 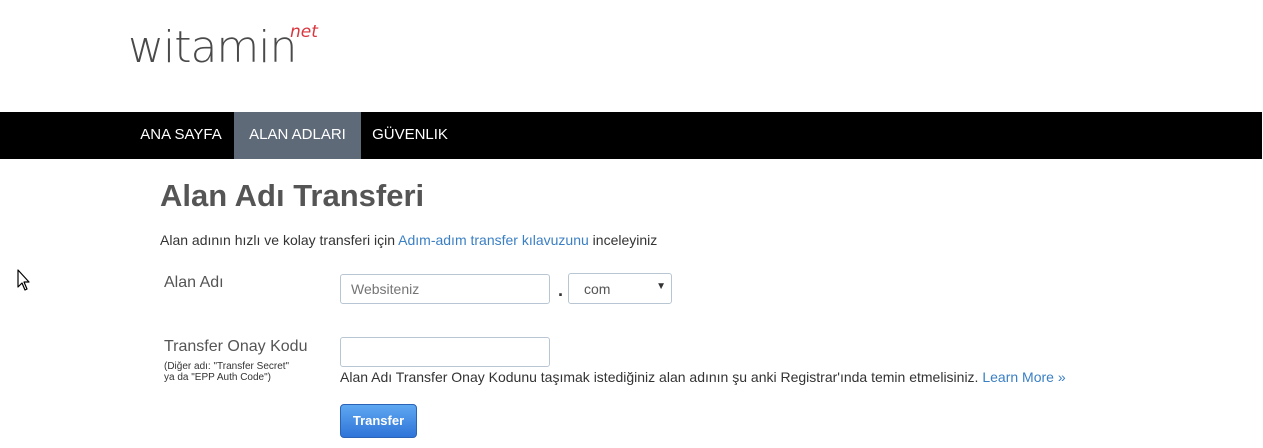 I want to click on logo-wordmark: witamin, so click(x=212, y=47).